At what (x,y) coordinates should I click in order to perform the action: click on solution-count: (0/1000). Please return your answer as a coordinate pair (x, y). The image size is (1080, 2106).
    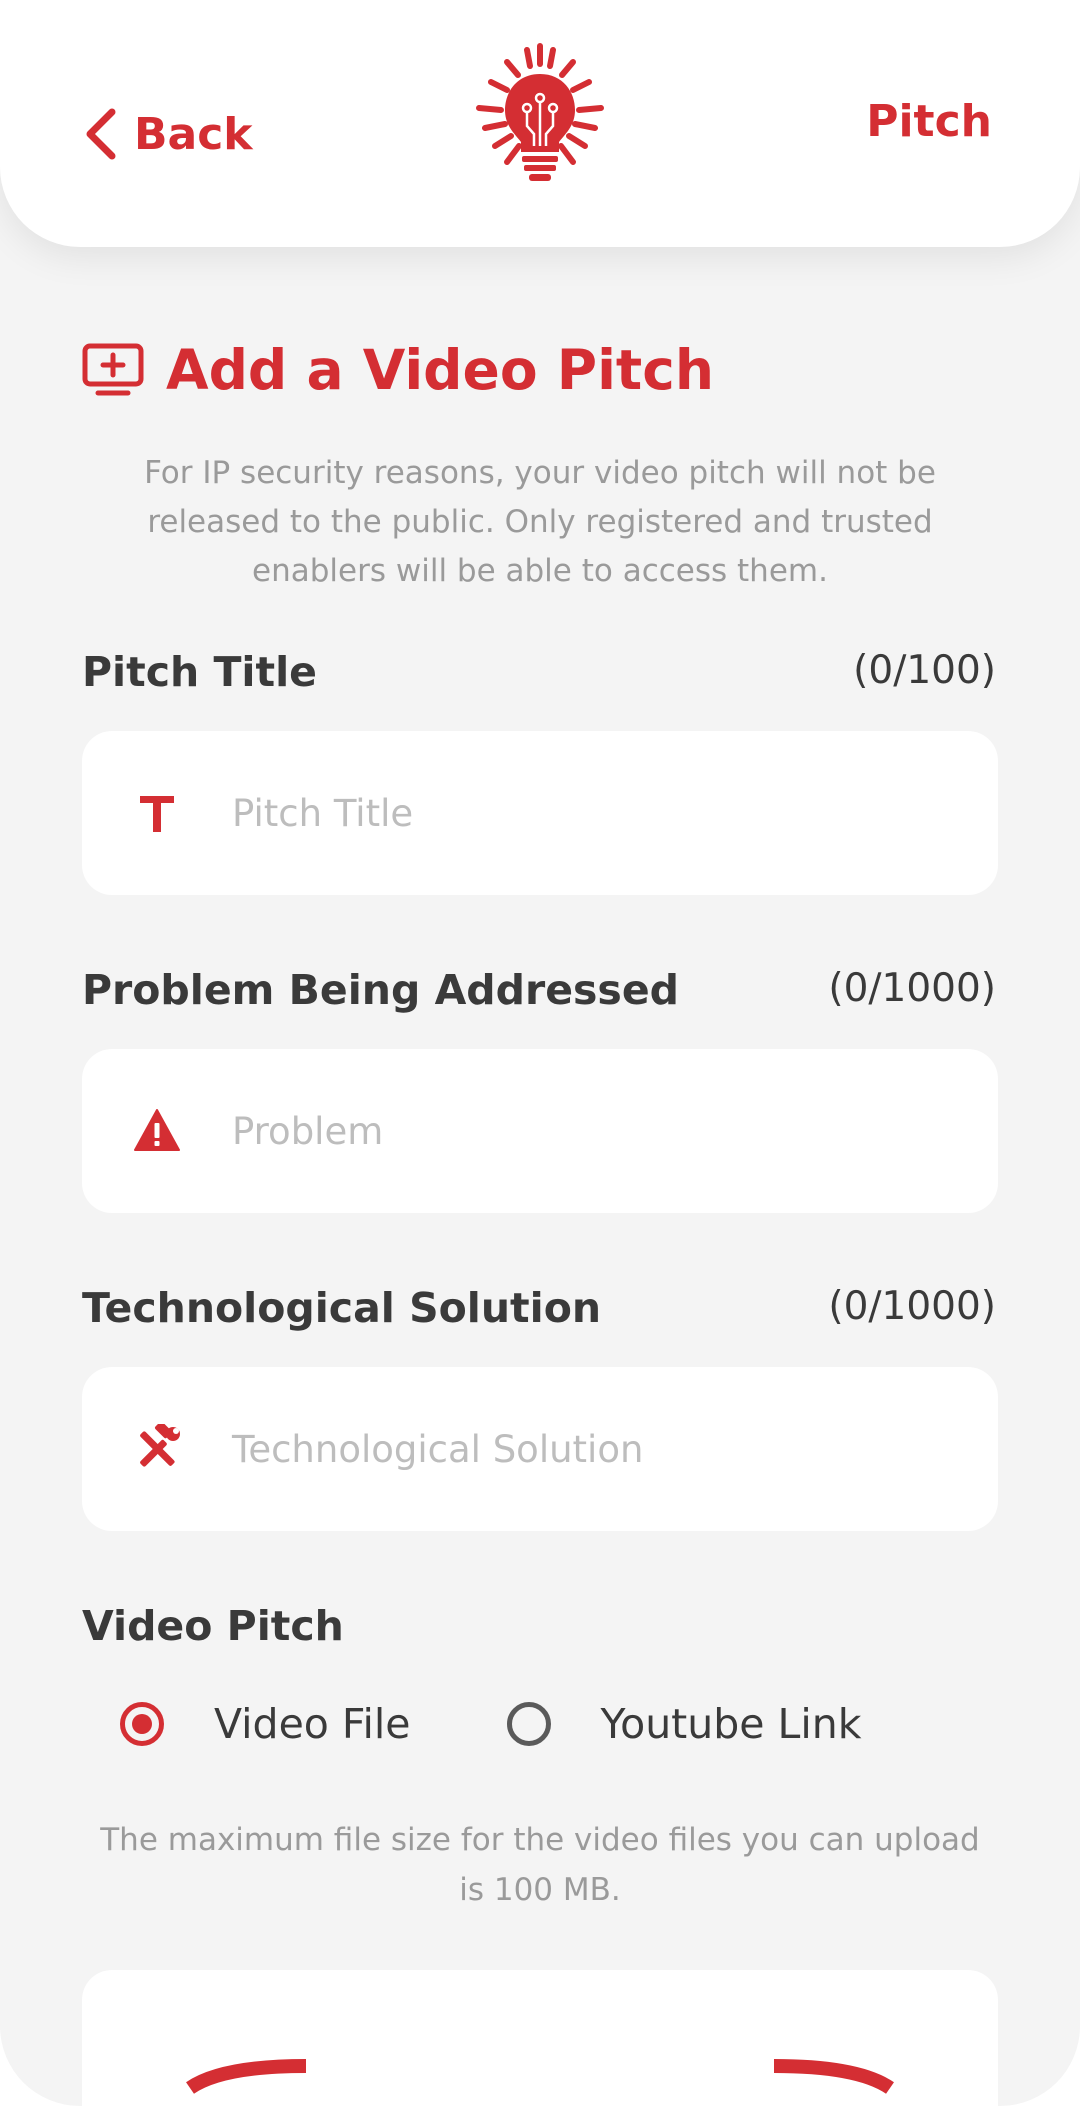
    Looking at the image, I should click on (912, 1306).